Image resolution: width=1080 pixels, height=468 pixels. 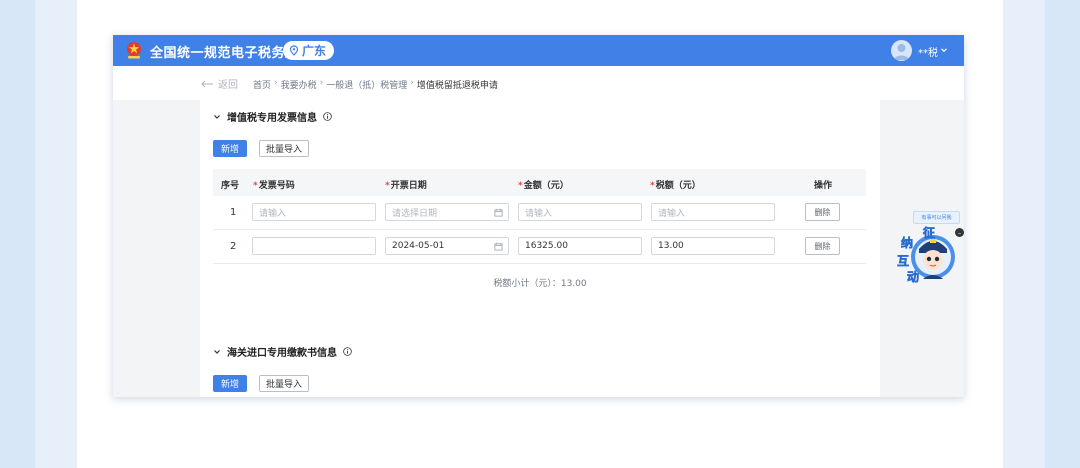 I want to click on column-header-invoice-no: *发票号码, so click(x=274, y=184).